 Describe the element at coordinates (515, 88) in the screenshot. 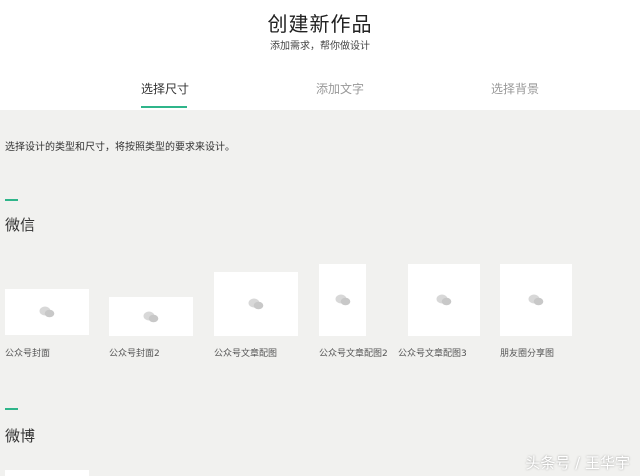

I see `tab-select-background: 选择背景` at that location.